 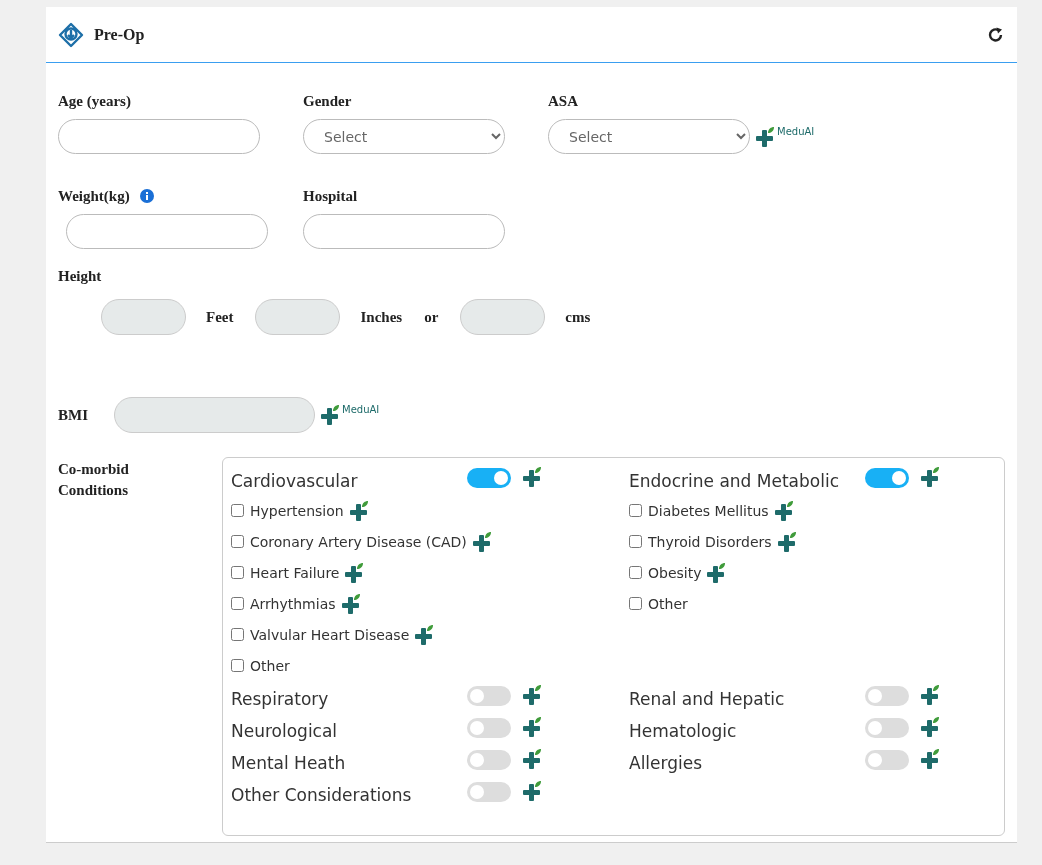 I want to click on field-label: Gender, so click(x=327, y=101).